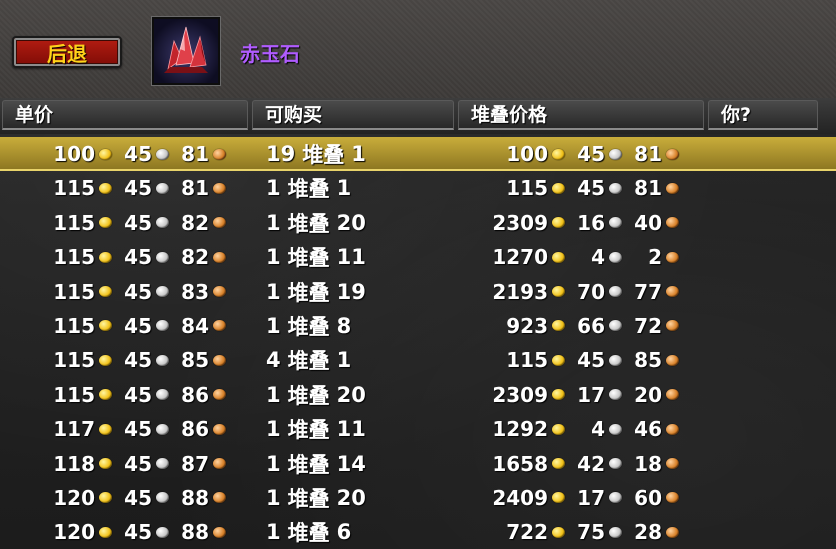 This screenshot has height=549, width=836. What do you see at coordinates (648, 188) in the screenshot?
I see `total-copper-amount: 81` at bounding box center [648, 188].